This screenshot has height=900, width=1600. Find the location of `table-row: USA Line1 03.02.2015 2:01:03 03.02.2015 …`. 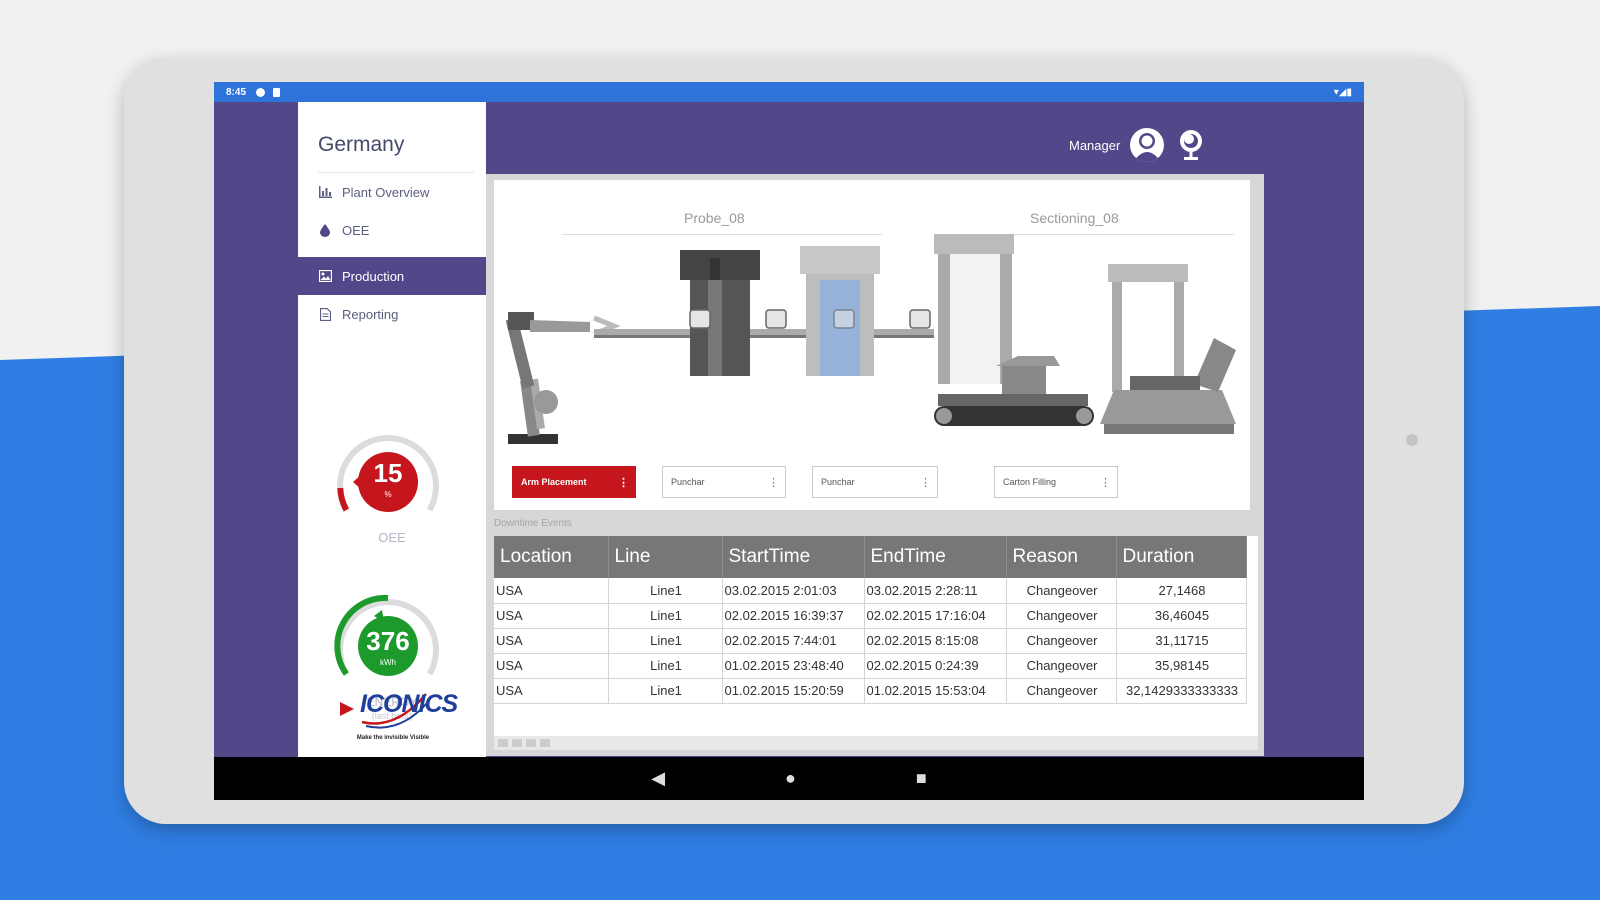

table-row: USA Line1 03.02.2015 2:01:03 03.02.2015 … is located at coordinates (870, 591).